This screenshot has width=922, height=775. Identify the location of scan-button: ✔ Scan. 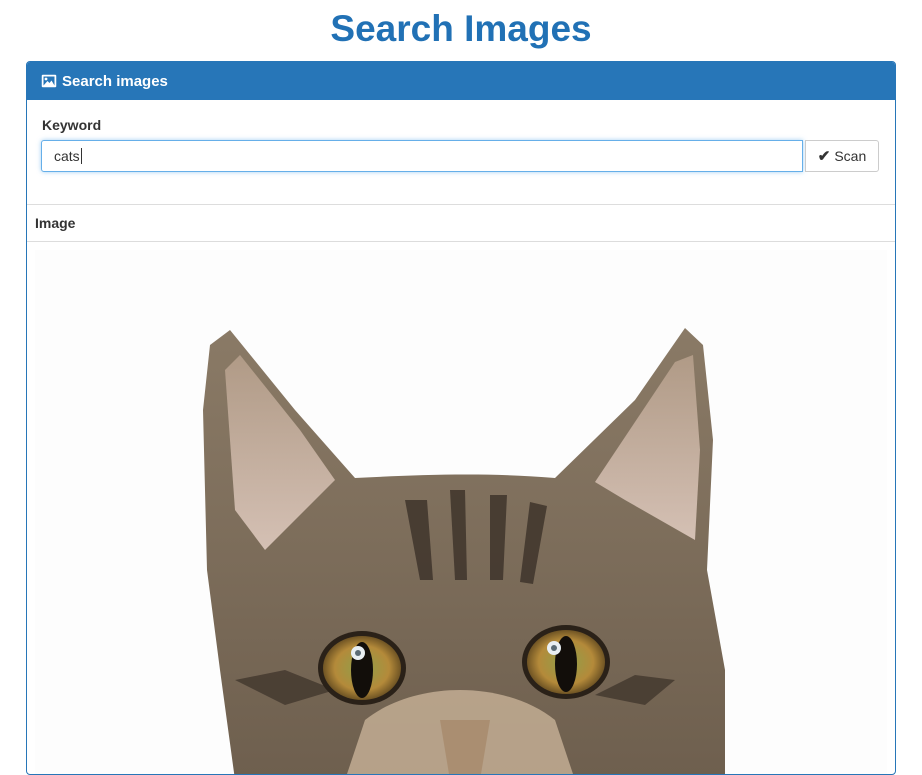
(842, 156).